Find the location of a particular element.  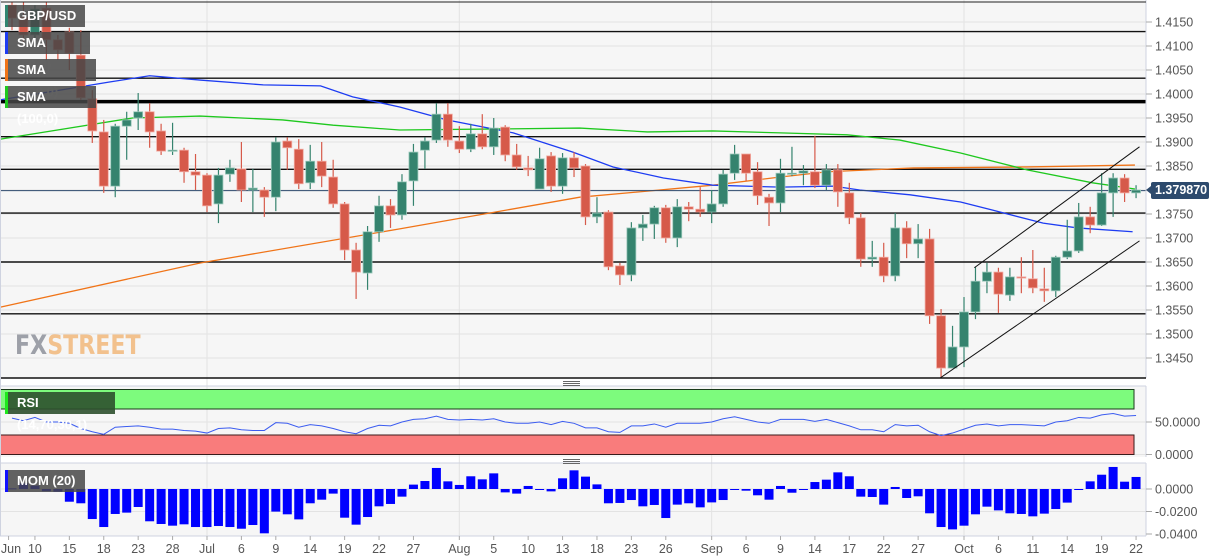

legend-sma-100: SMA (100,0) is located at coordinates (50, 106).